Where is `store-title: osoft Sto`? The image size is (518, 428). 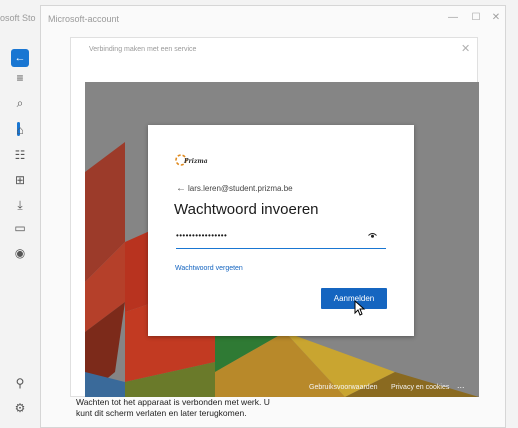 store-title: osoft Sto is located at coordinates (18, 18).